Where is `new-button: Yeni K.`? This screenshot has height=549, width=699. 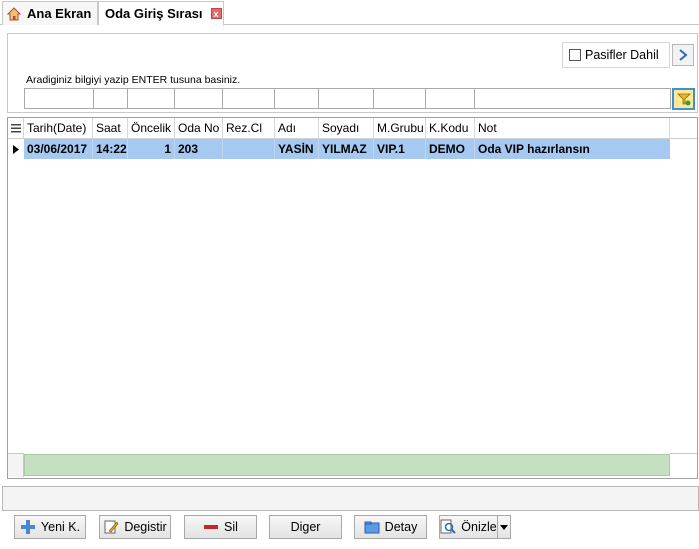 new-button: Yeni K. is located at coordinates (50, 527).